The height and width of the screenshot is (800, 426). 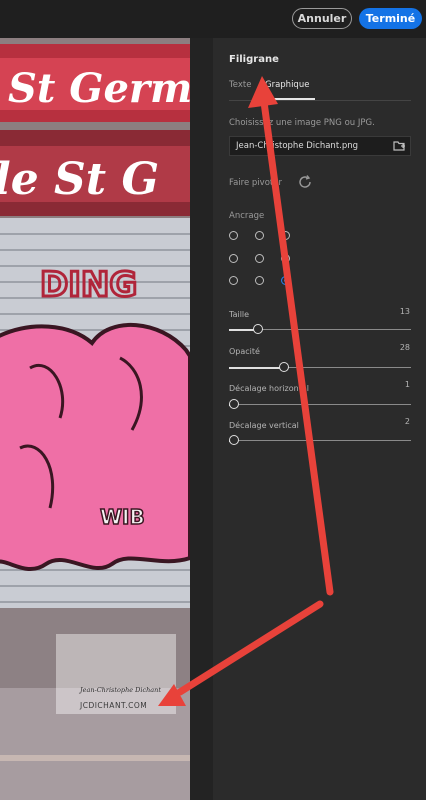 What do you see at coordinates (201, 419) in the screenshot?
I see `panel-gutter` at bounding box center [201, 419].